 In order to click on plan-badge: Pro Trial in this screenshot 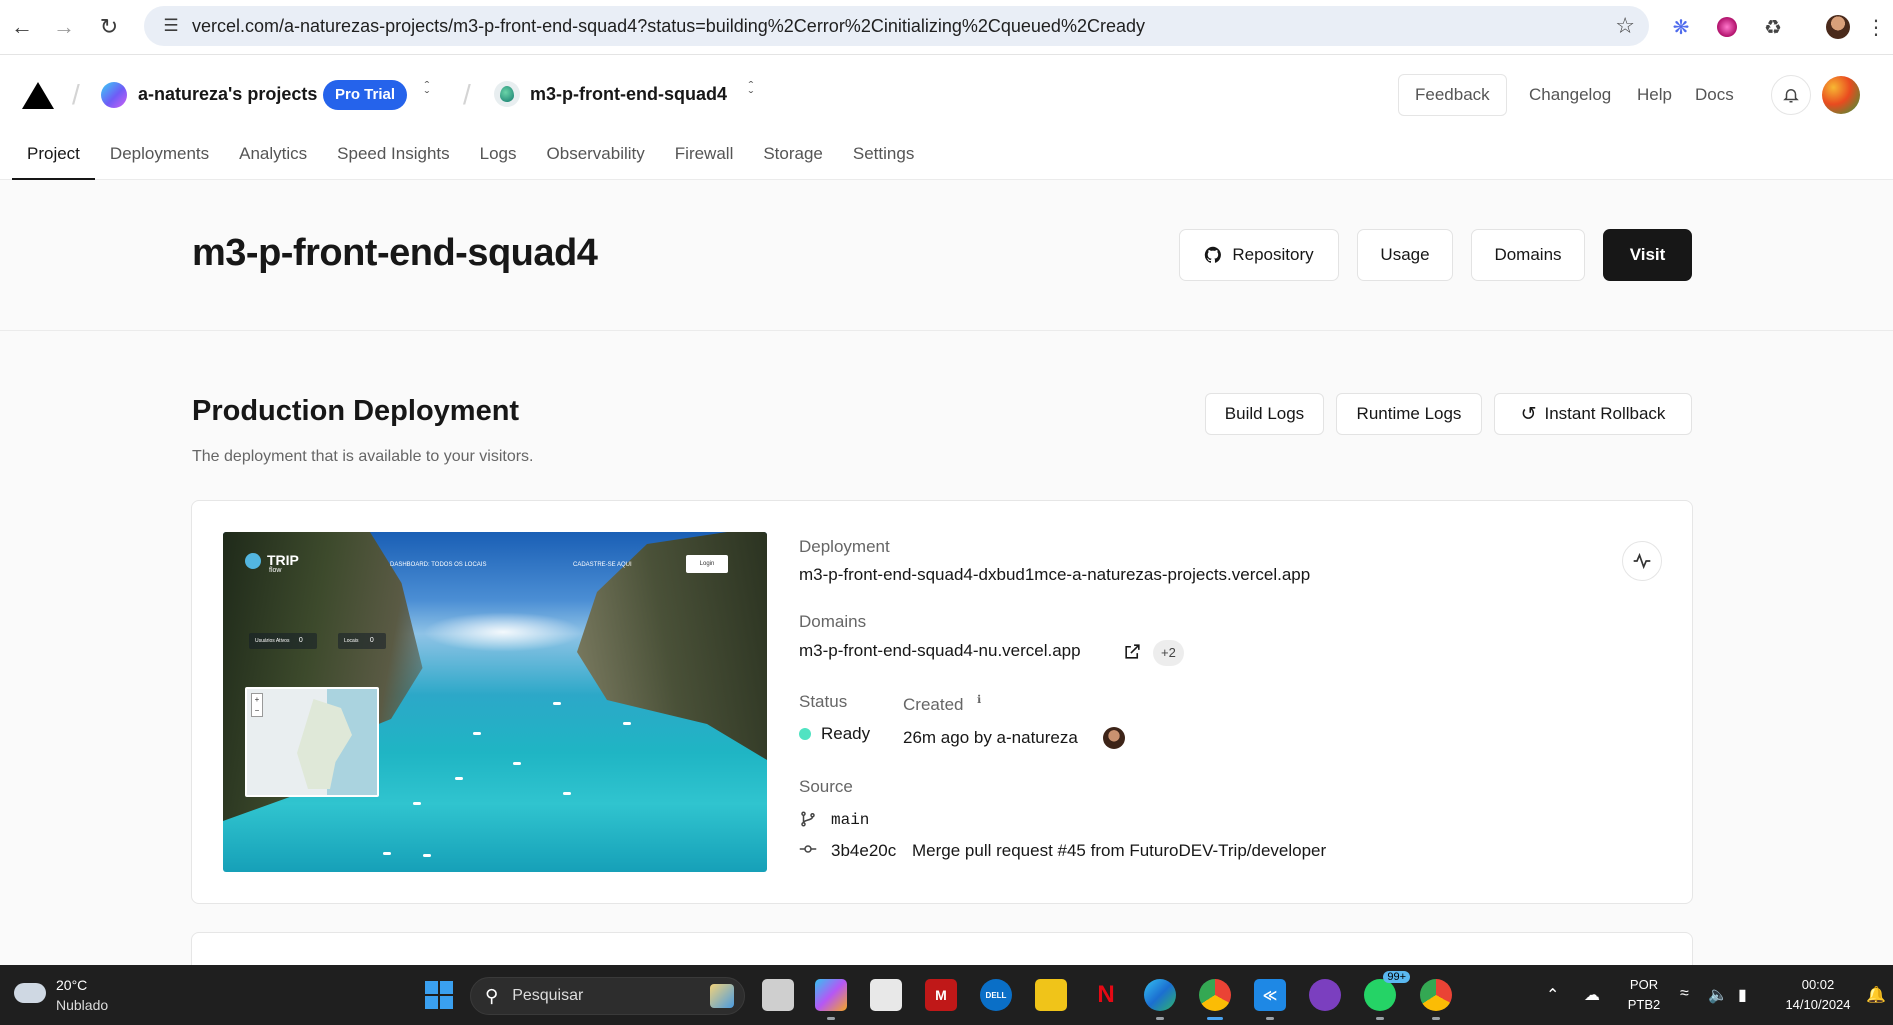, I will do `click(365, 95)`.